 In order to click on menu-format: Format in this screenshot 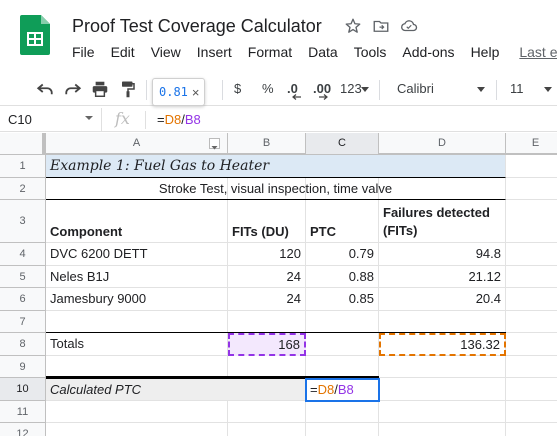, I will do `click(270, 52)`.